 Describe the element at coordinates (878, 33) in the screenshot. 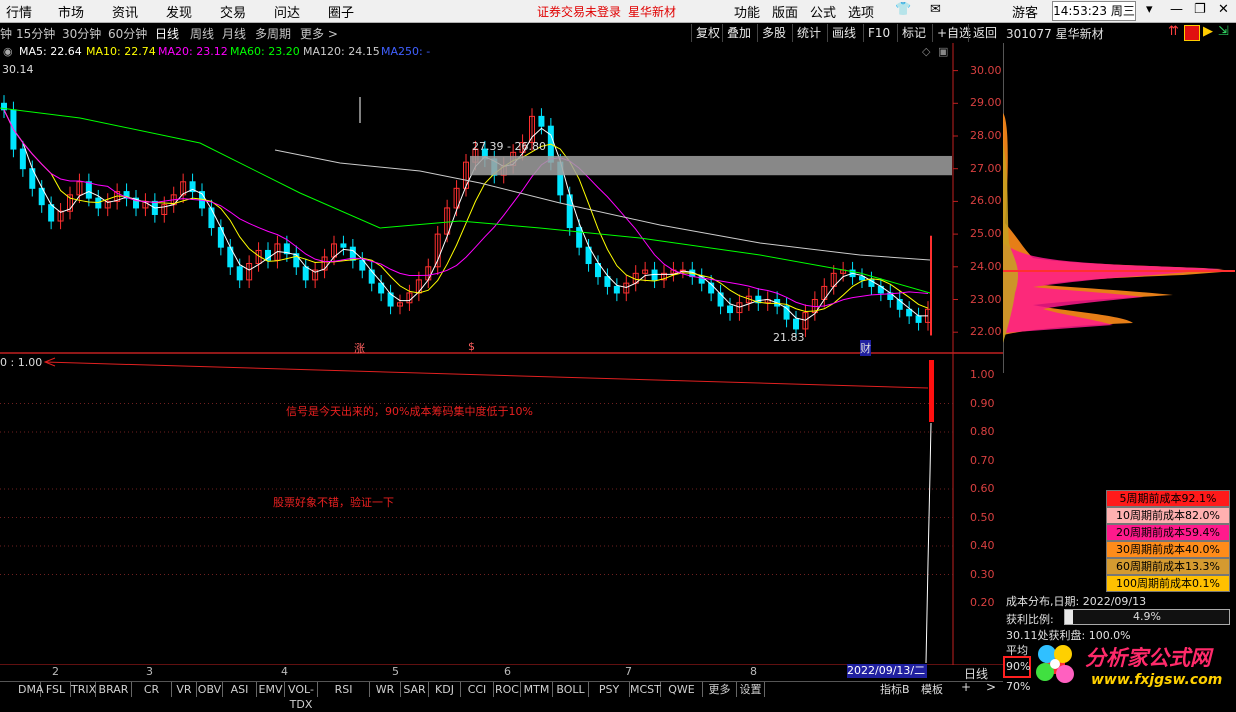

I see `f10-button: F10` at that location.